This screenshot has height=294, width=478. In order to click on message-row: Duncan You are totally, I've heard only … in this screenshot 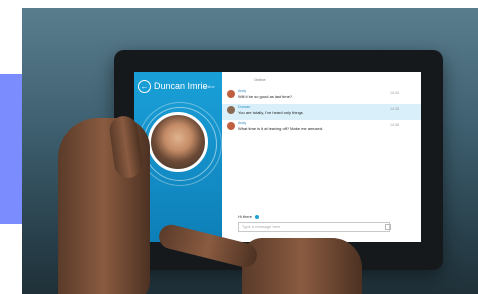, I will do `click(321, 112)`.